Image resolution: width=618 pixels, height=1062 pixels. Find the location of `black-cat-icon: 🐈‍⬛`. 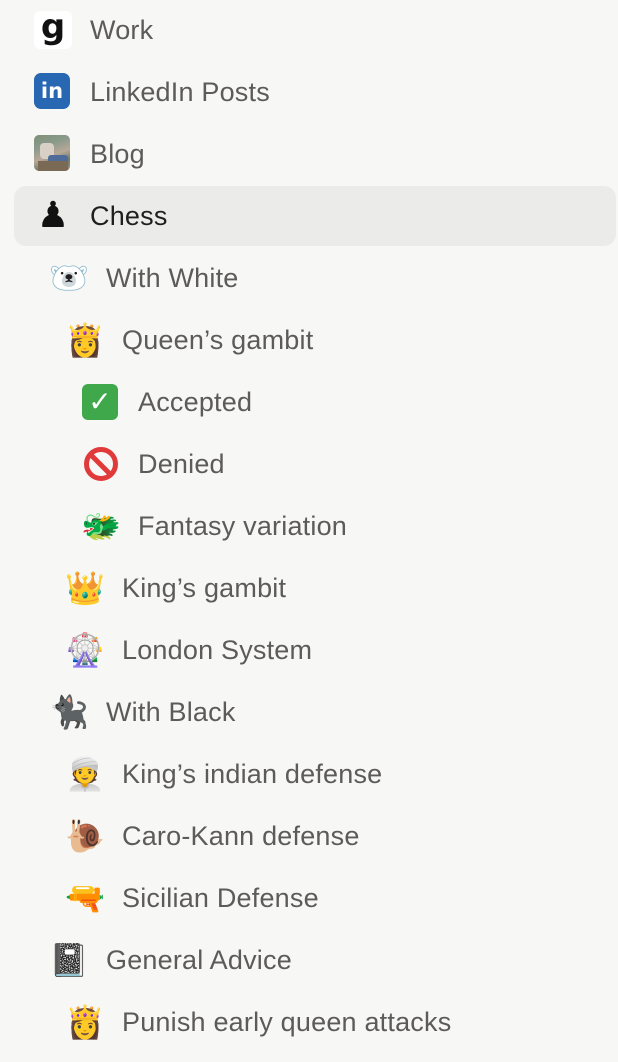

black-cat-icon: 🐈‍⬛ is located at coordinates (69, 712).